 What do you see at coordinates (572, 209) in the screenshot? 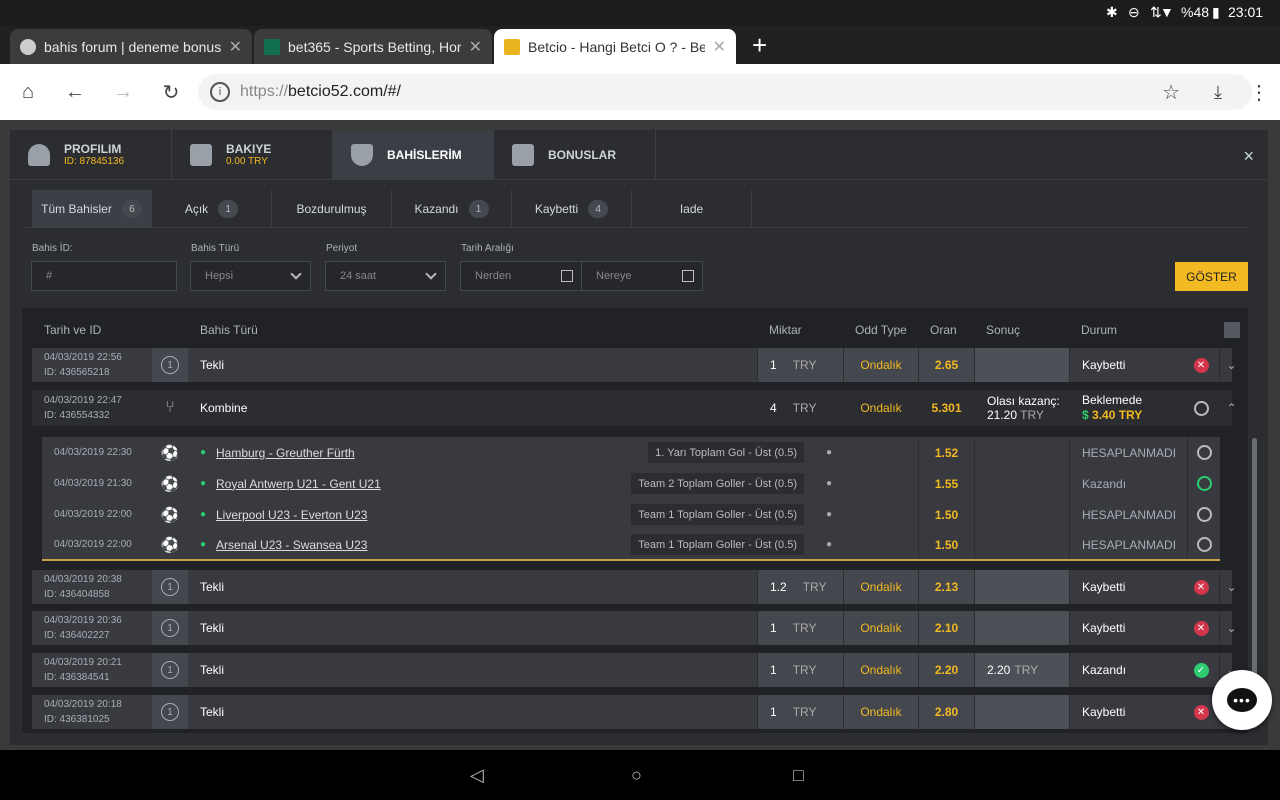
I see `filter-lost: Kaybetti 4` at bounding box center [572, 209].